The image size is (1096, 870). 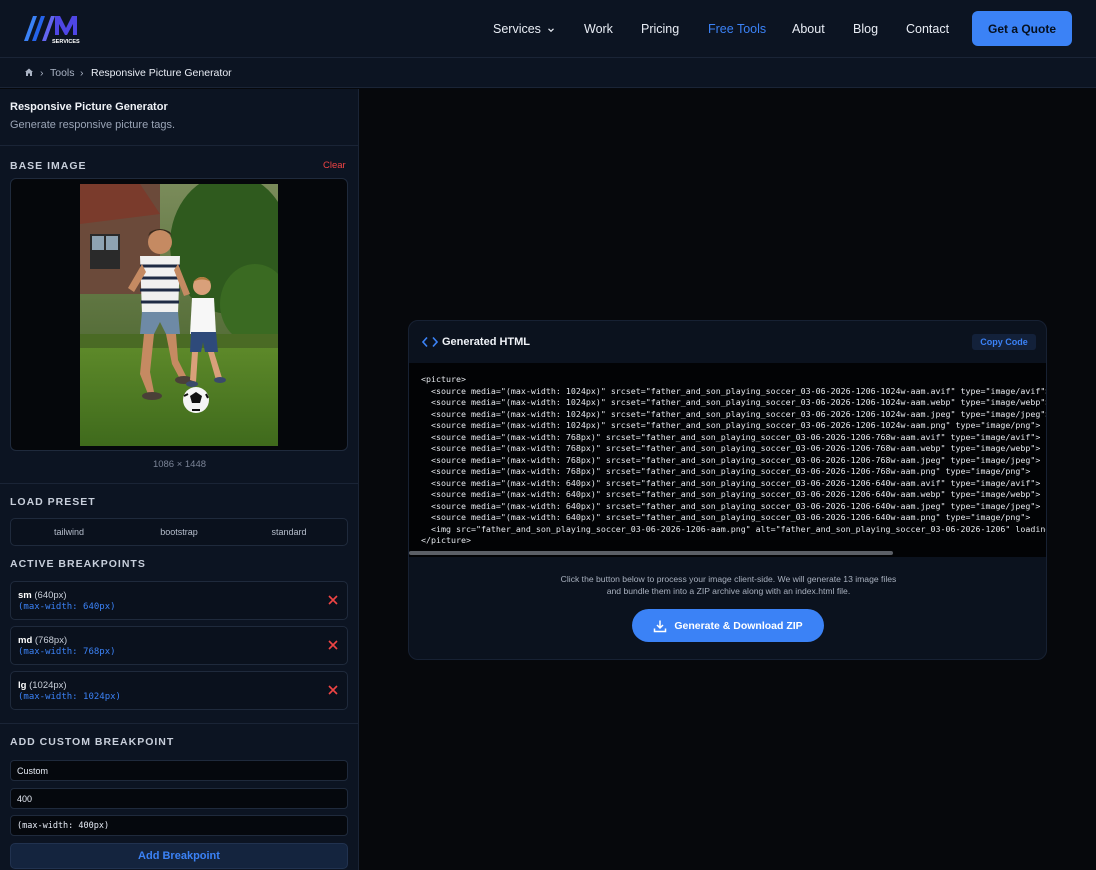 I want to click on nav-pricing: Pricing, so click(x=660, y=29).